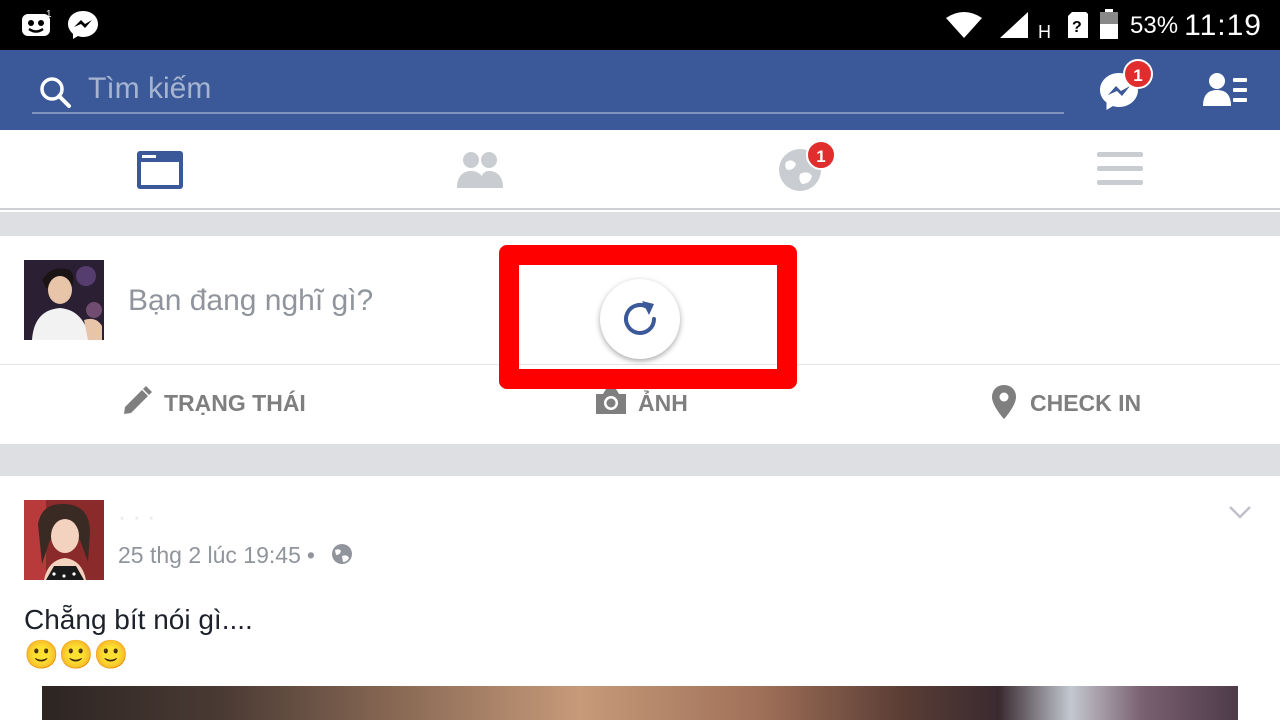 The image size is (1280, 720). What do you see at coordinates (138, 400) in the screenshot?
I see `pencil-icon` at bounding box center [138, 400].